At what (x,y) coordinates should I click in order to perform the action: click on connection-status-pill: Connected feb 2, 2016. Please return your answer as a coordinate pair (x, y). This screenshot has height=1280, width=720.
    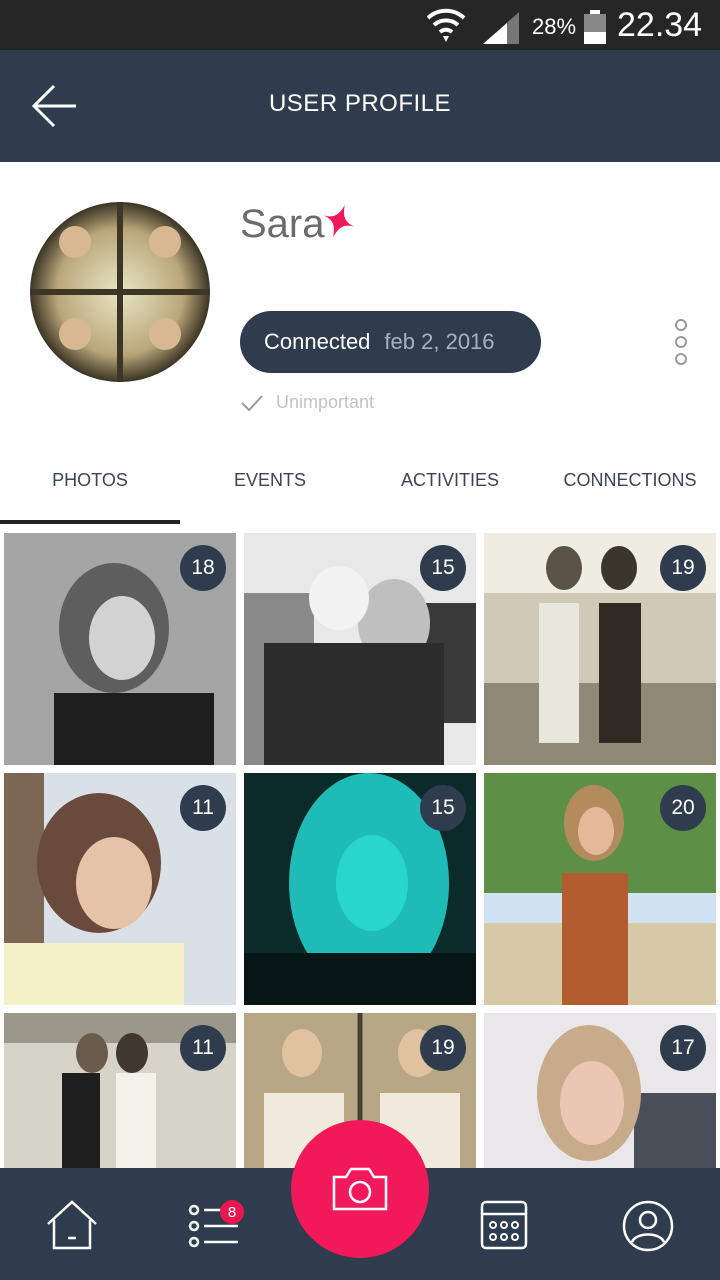
    Looking at the image, I should click on (390, 342).